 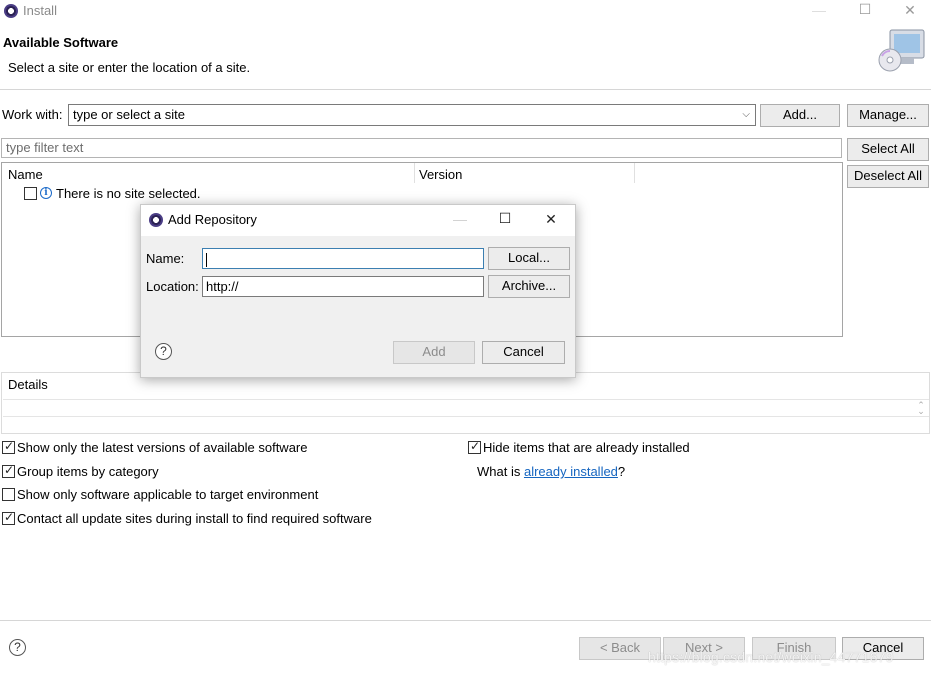 What do you see at coordinates (206, 259) in the screenshot?
I see `text-caret` at bounding box center [206, 259].